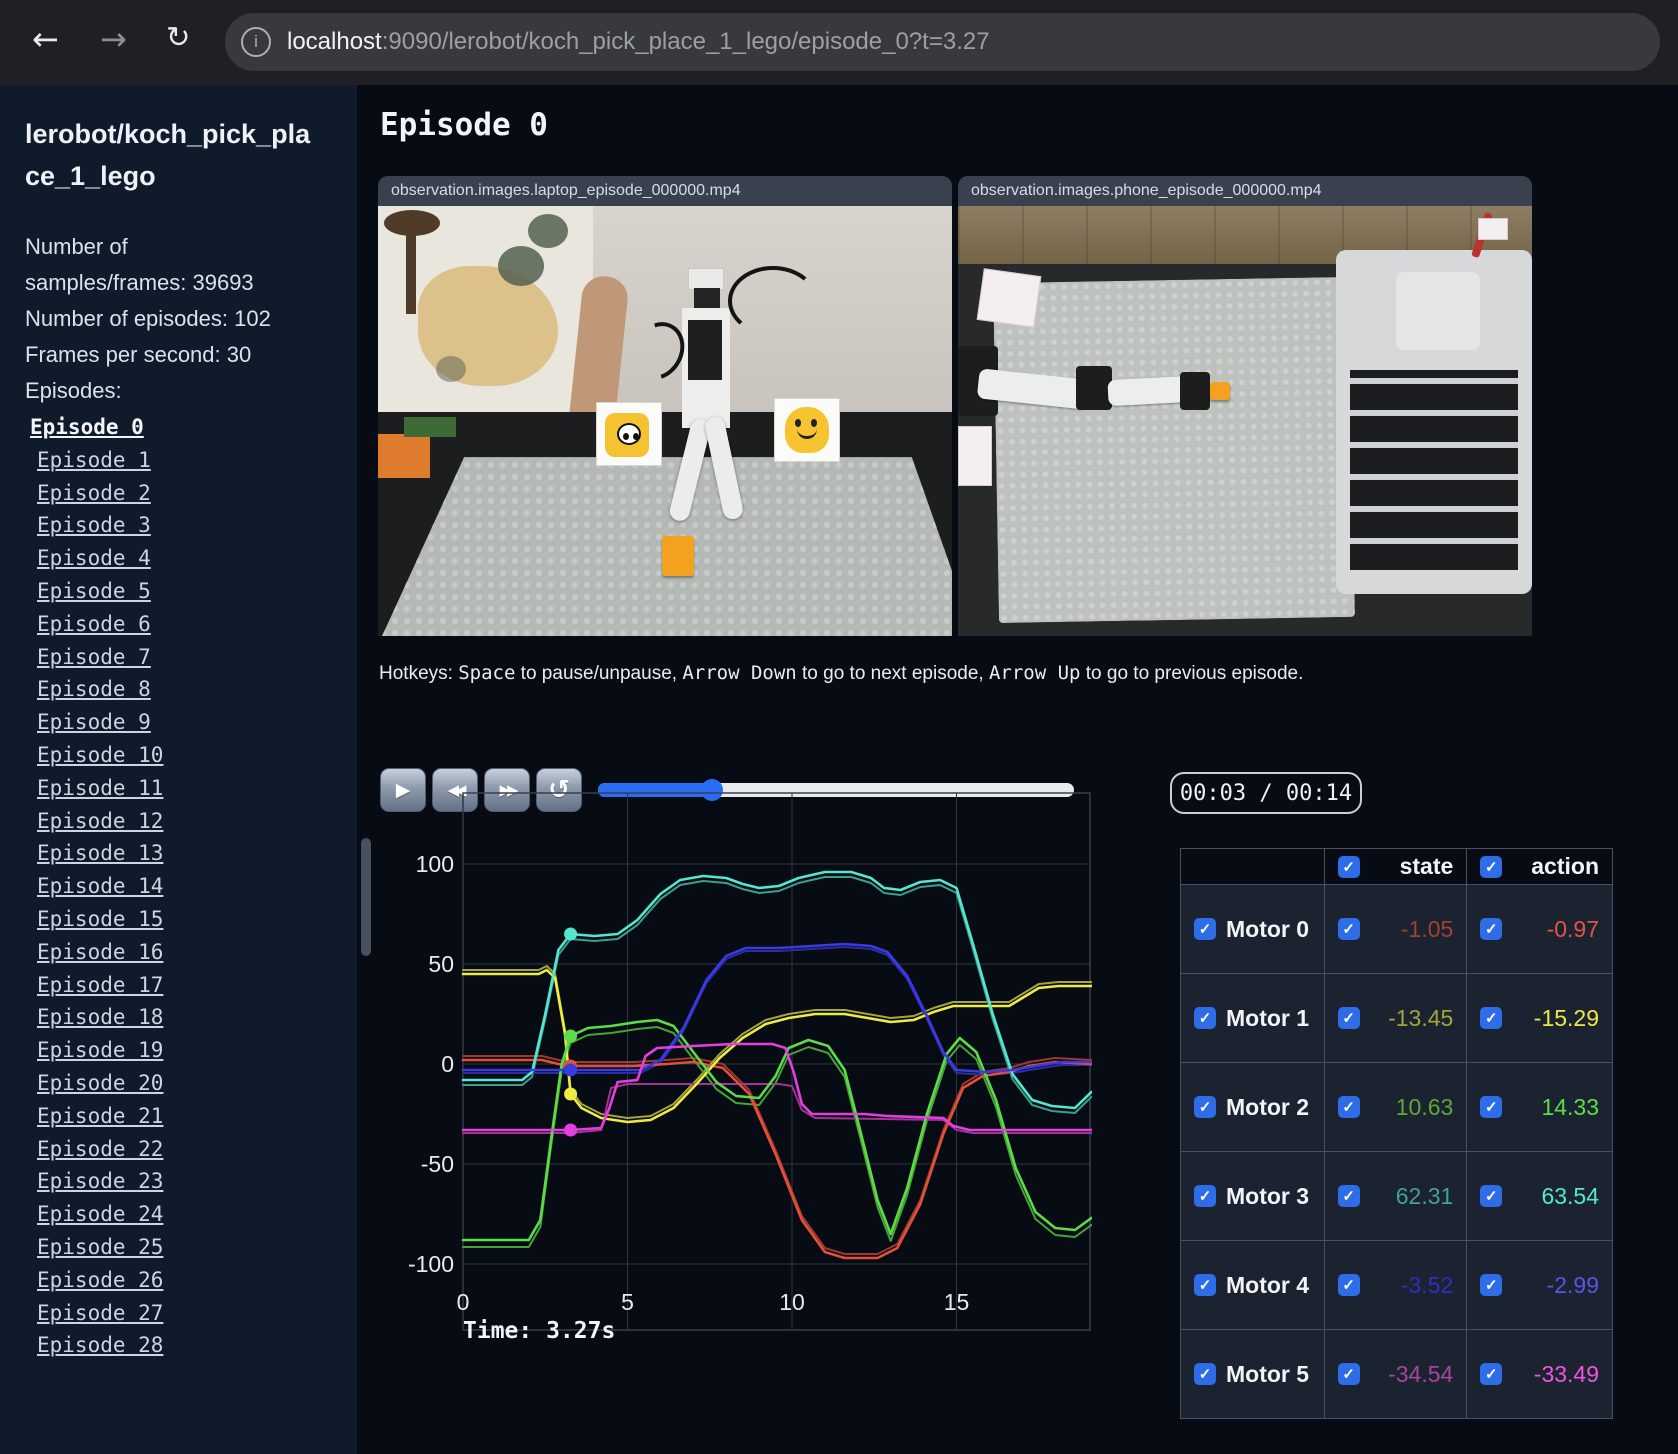  Describe the element at coordinates (892, 673) in the screenshot. I see `hotkeys-text: to go to next episode,` at that location.